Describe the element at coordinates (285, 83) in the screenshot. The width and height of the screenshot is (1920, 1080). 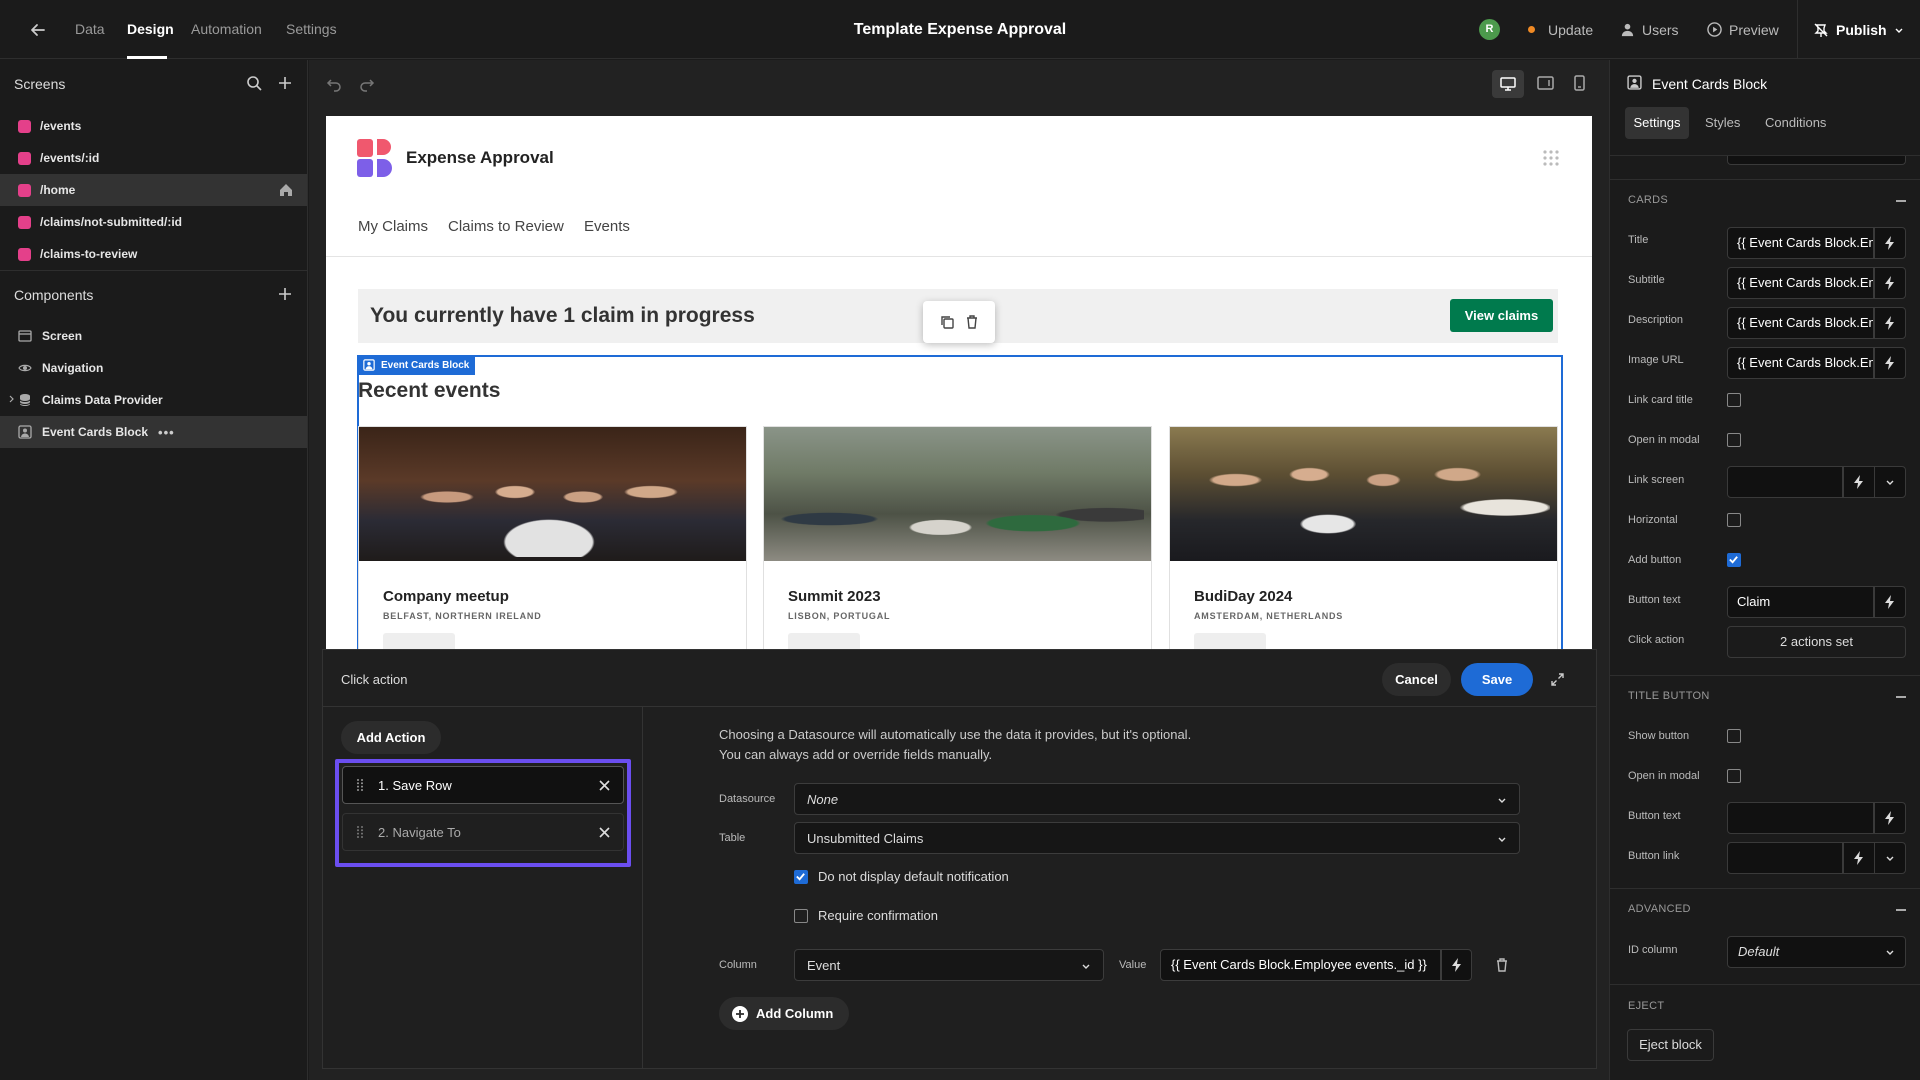
I see `add-screen-icon` at that location.